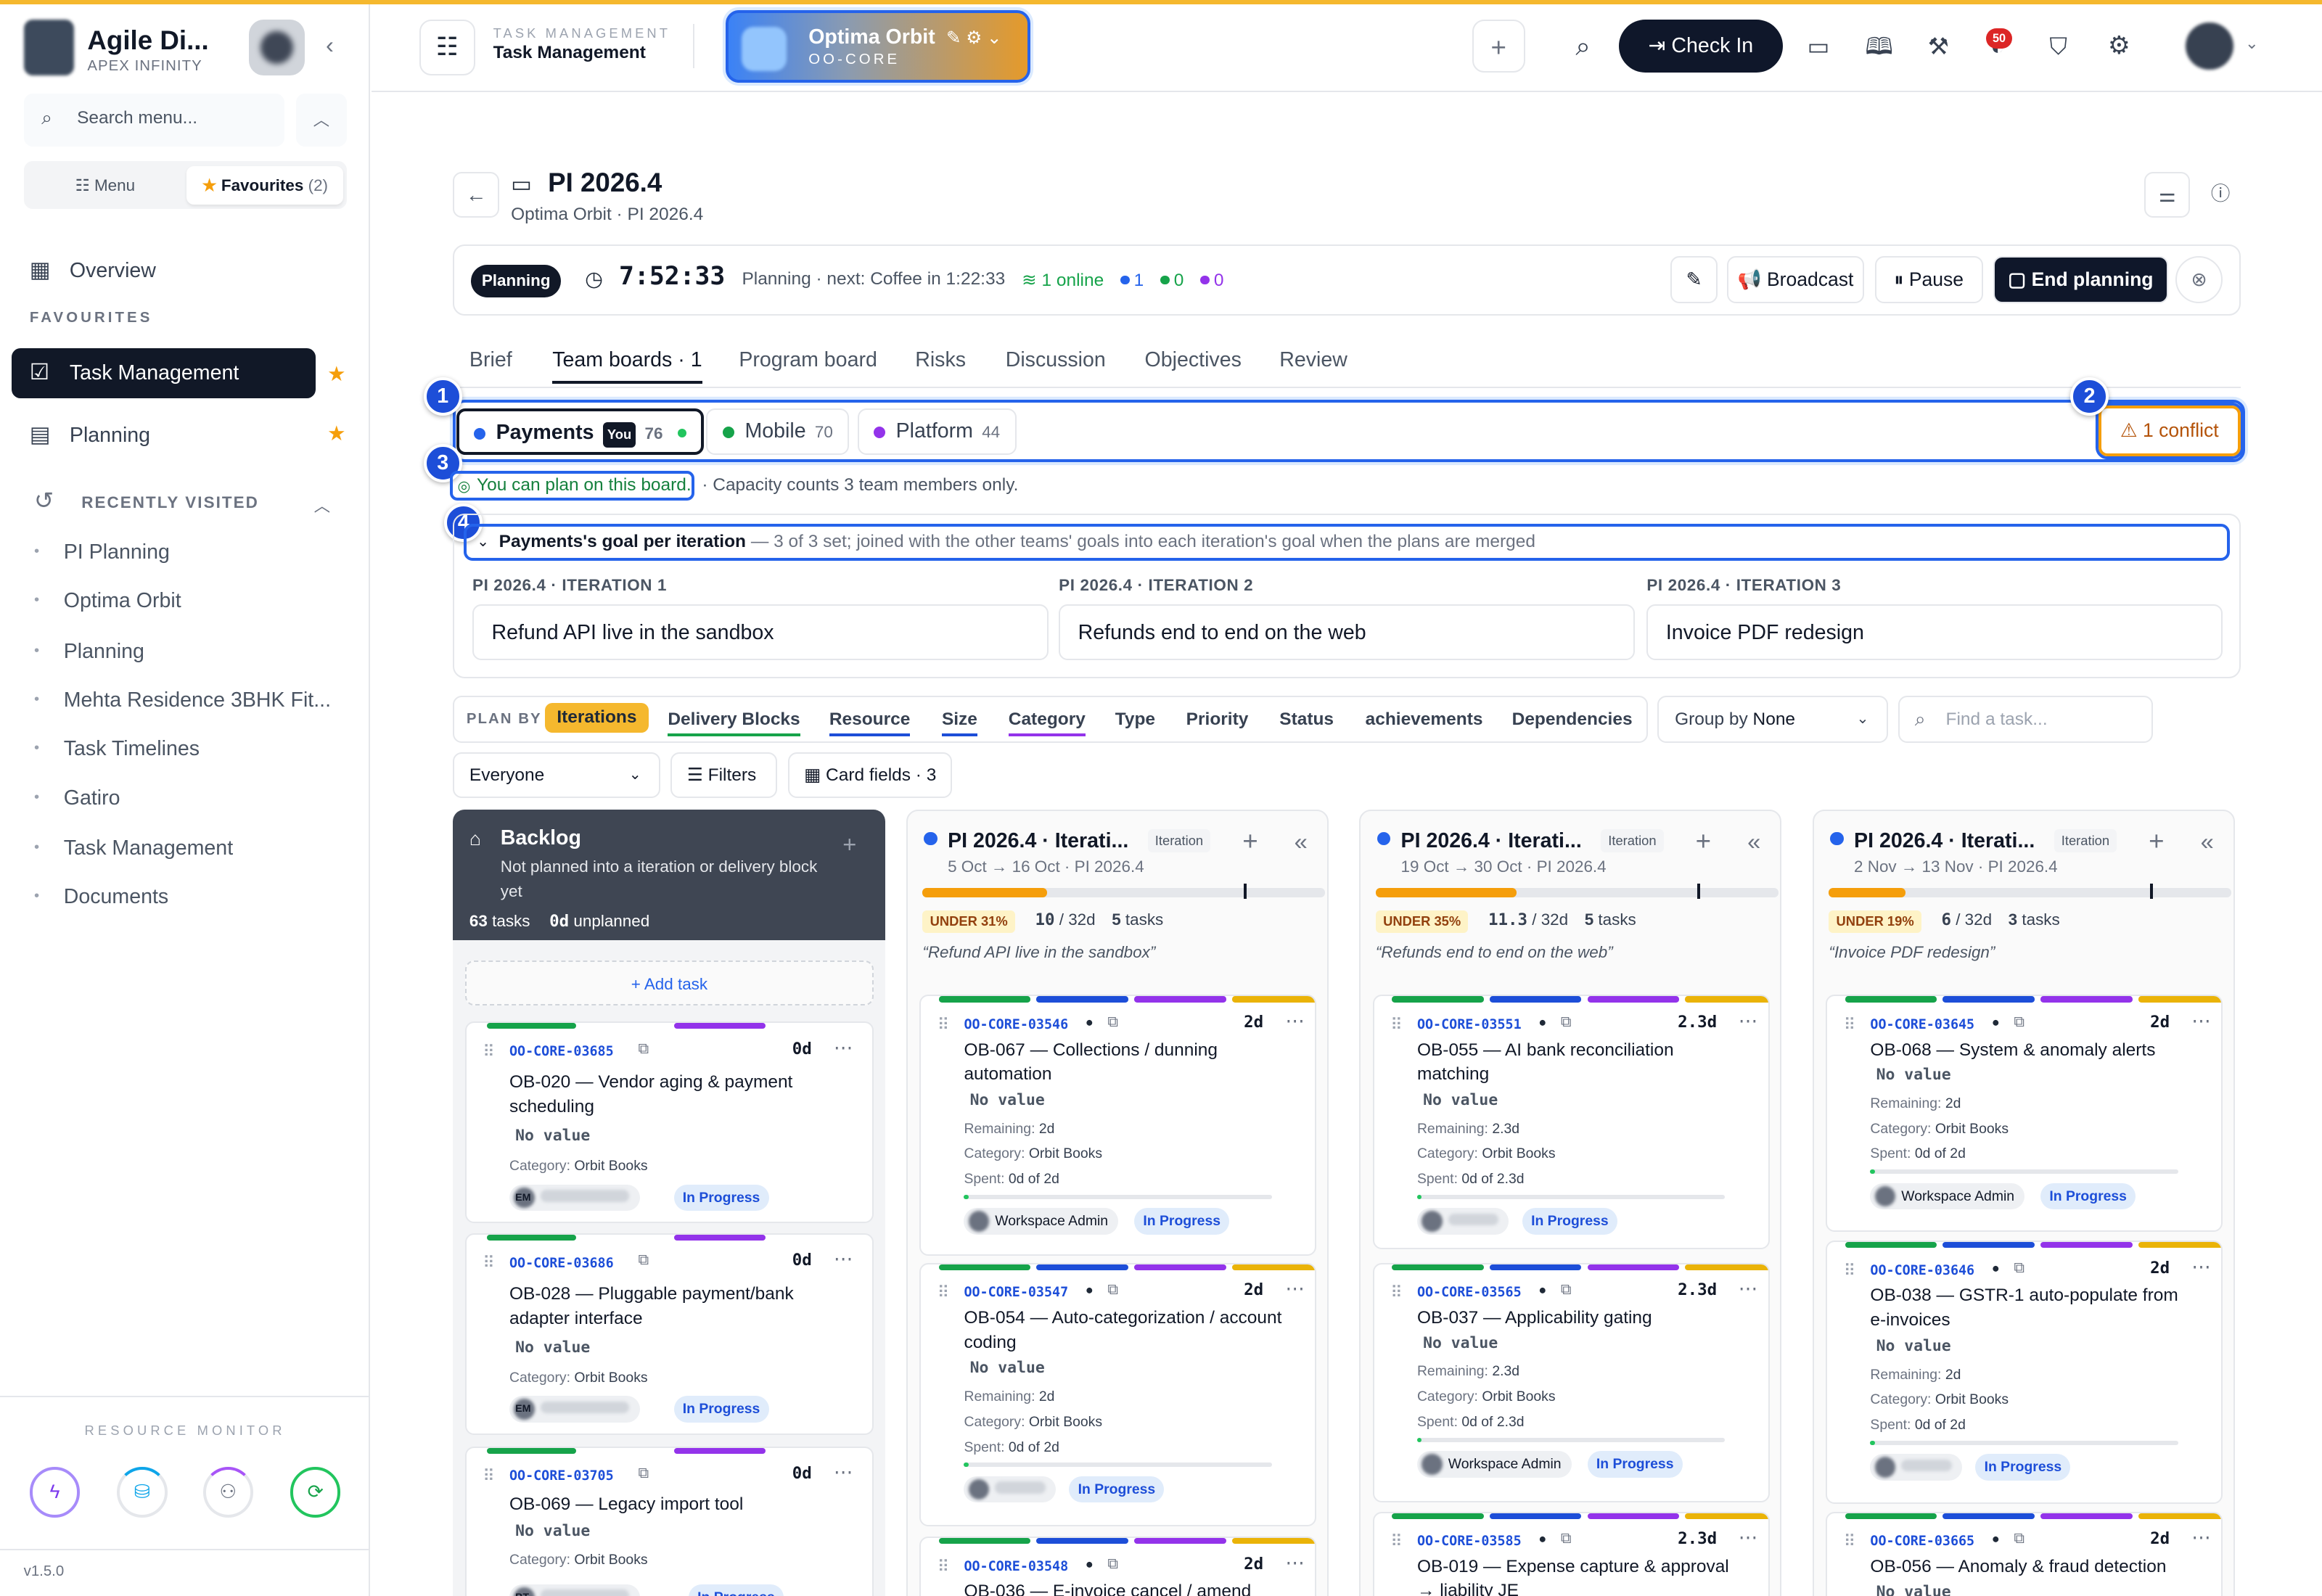  Describe the element at coordinates (2033, 1050) in the screenshot. I see `task-title: OB-068 — System & anomaly alerts` at that location.